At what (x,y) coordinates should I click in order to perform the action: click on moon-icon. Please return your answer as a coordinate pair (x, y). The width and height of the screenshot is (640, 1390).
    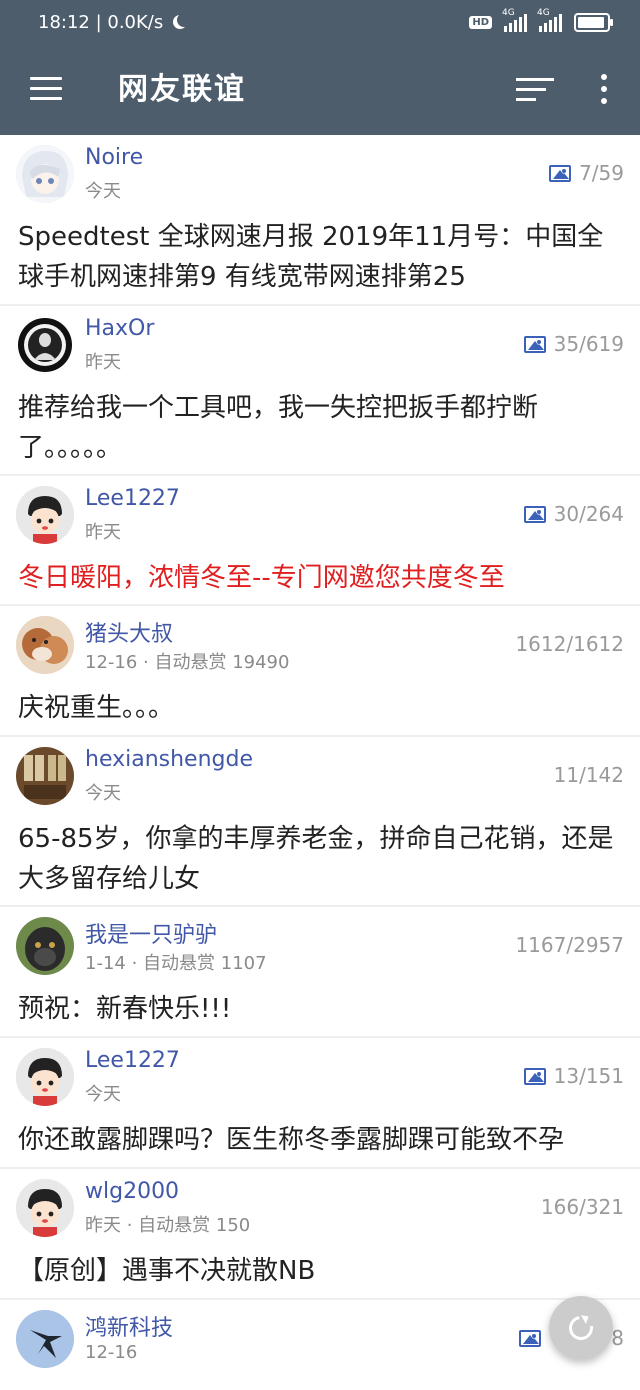
    Looking at the image, I should click on (184, 20).